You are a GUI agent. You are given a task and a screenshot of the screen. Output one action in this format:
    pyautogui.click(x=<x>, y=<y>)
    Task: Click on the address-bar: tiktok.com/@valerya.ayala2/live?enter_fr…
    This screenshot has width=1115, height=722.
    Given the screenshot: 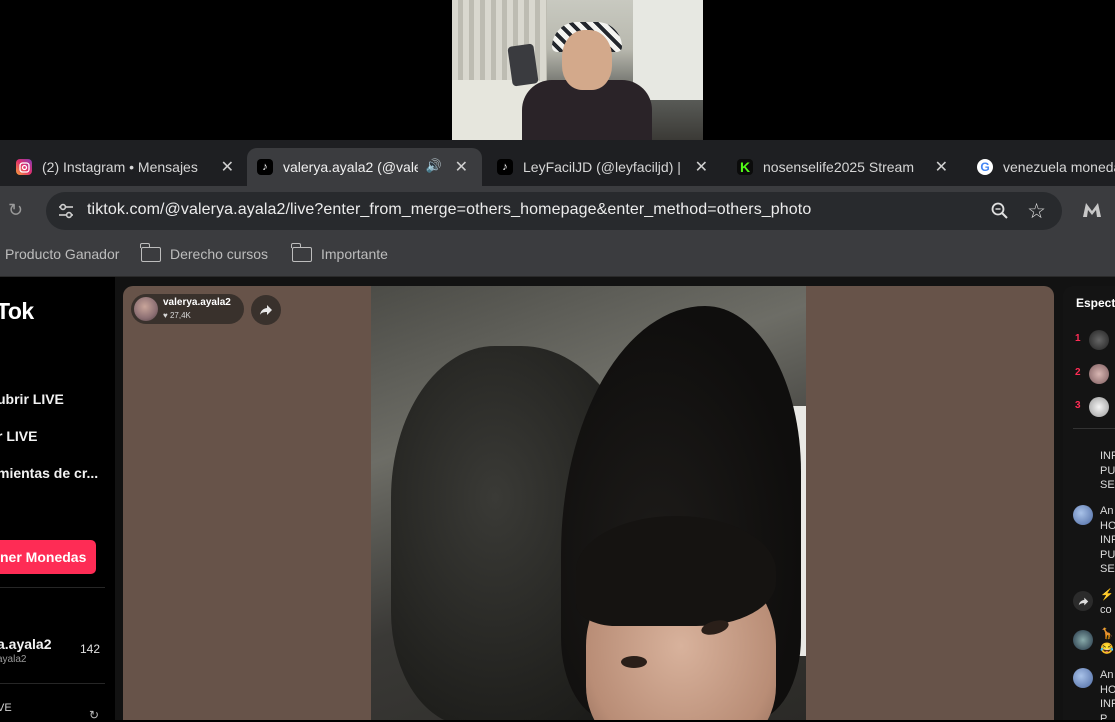 What is the action you would take?
    pyautogui.click(x=554, y=211)
    